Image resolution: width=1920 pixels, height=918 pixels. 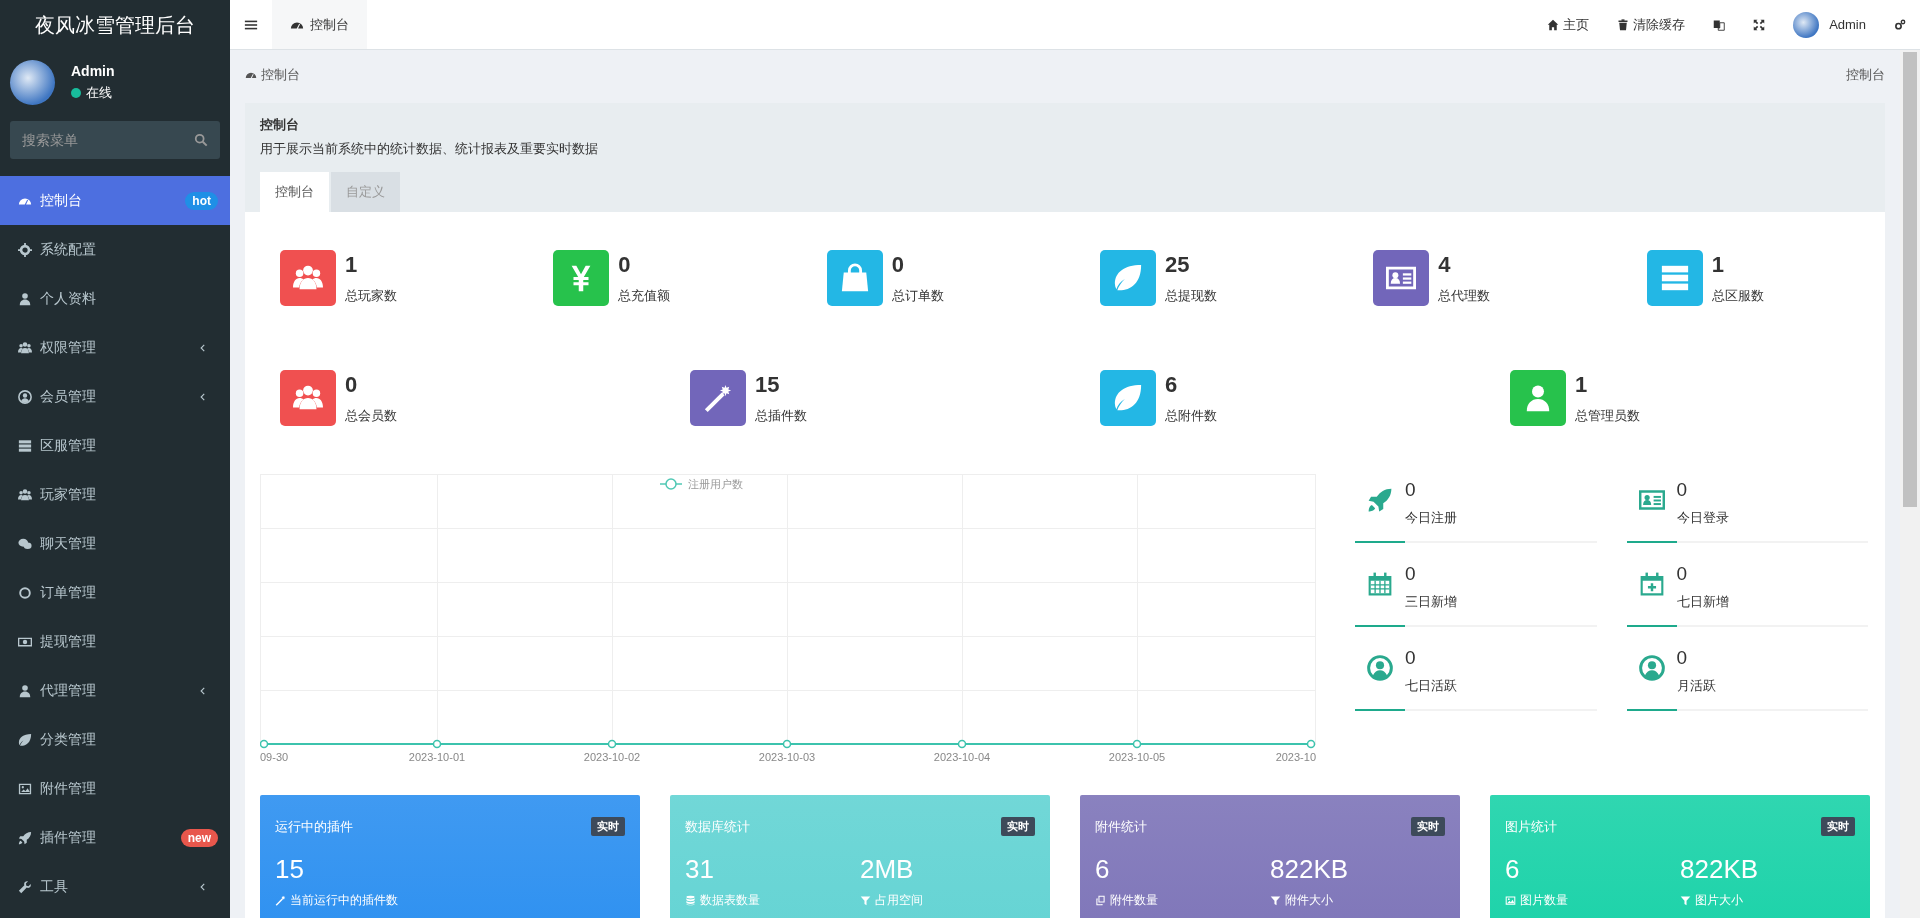 I want to click on menu-item: 控制台 hot, so click(x=115, y=200).